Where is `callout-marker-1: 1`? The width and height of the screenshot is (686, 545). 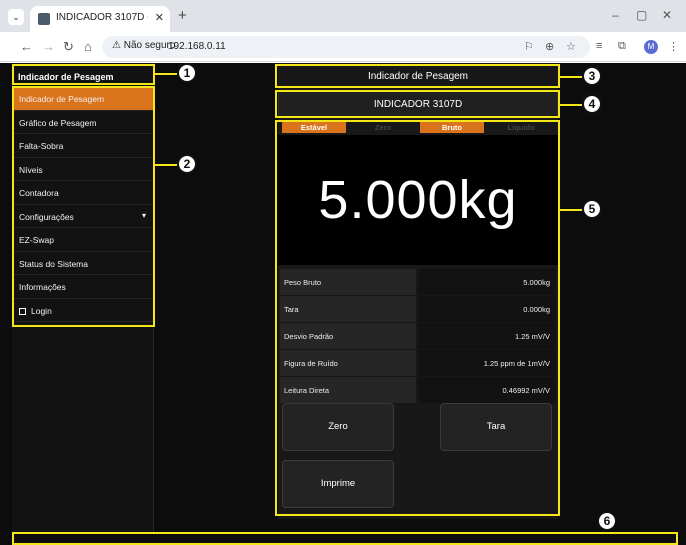
callout-marker-1: 1 is located at coordinates (187, 73).